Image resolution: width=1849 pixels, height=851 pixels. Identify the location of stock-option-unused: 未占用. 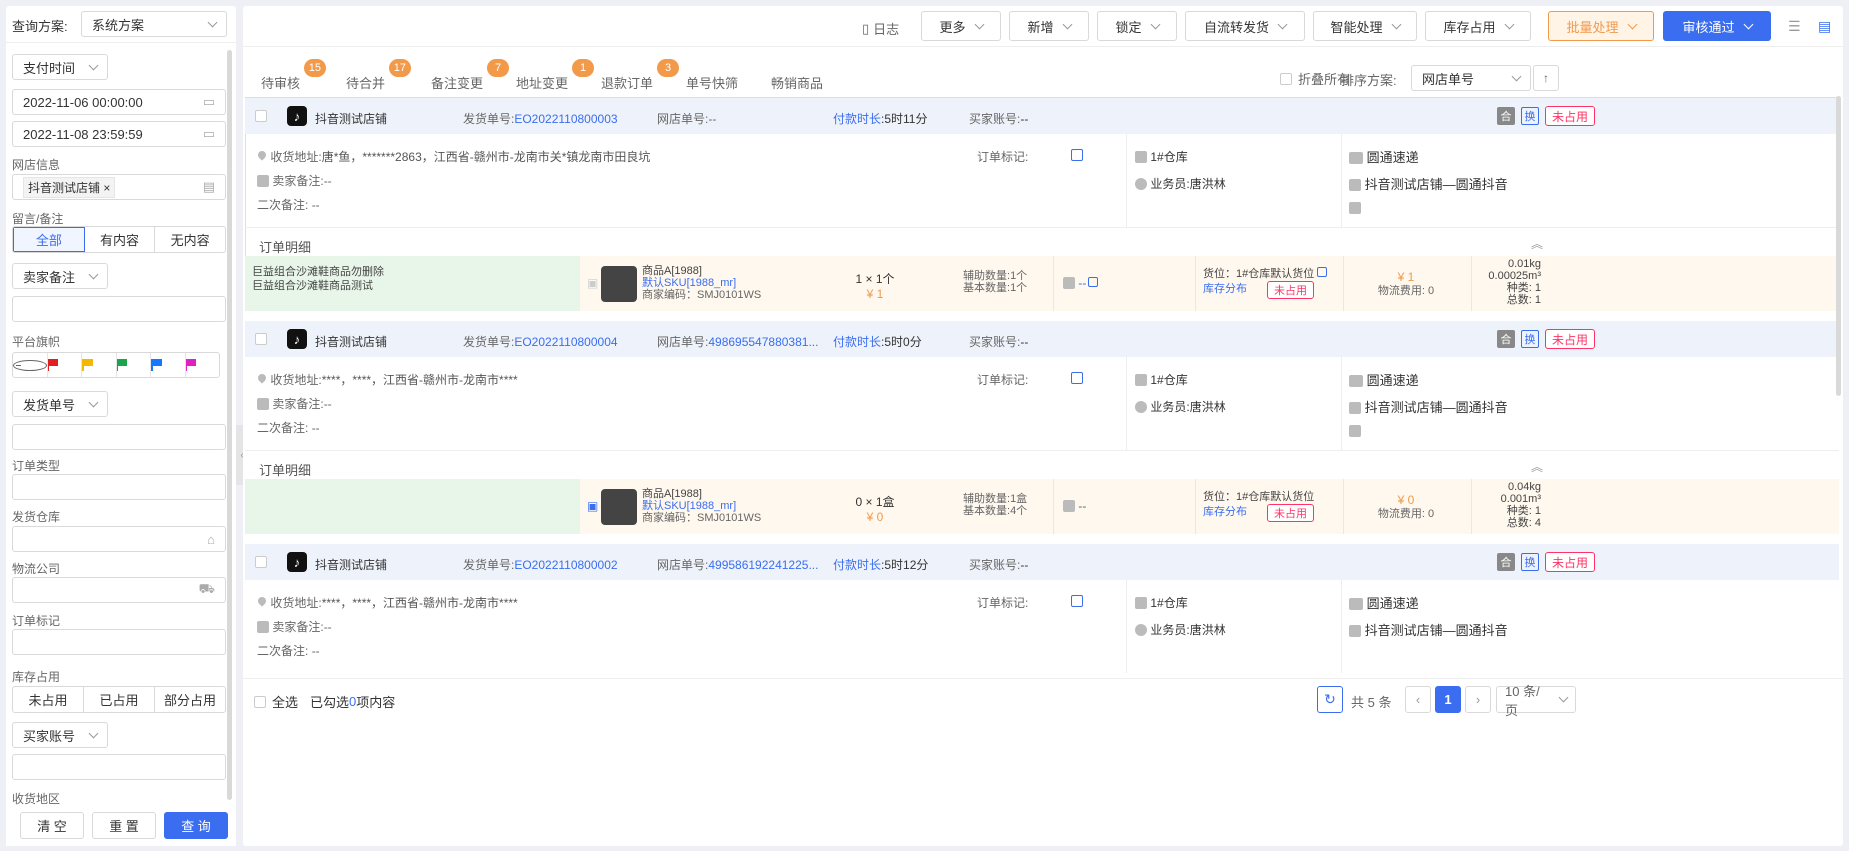
(48, 699).